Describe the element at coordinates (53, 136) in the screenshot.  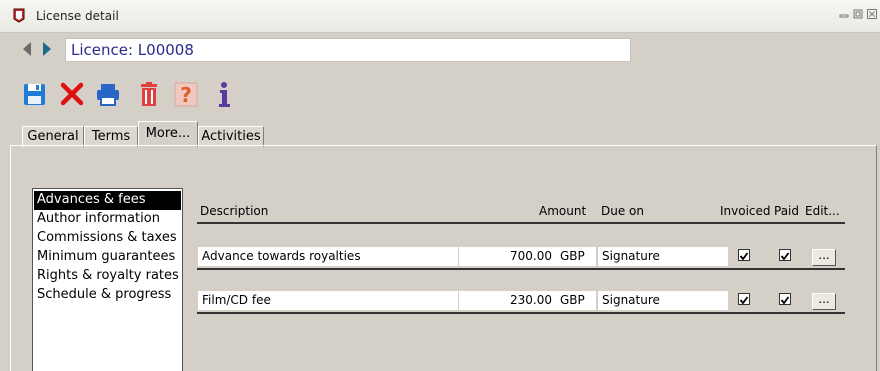
I see `tab-general: General` at that location.